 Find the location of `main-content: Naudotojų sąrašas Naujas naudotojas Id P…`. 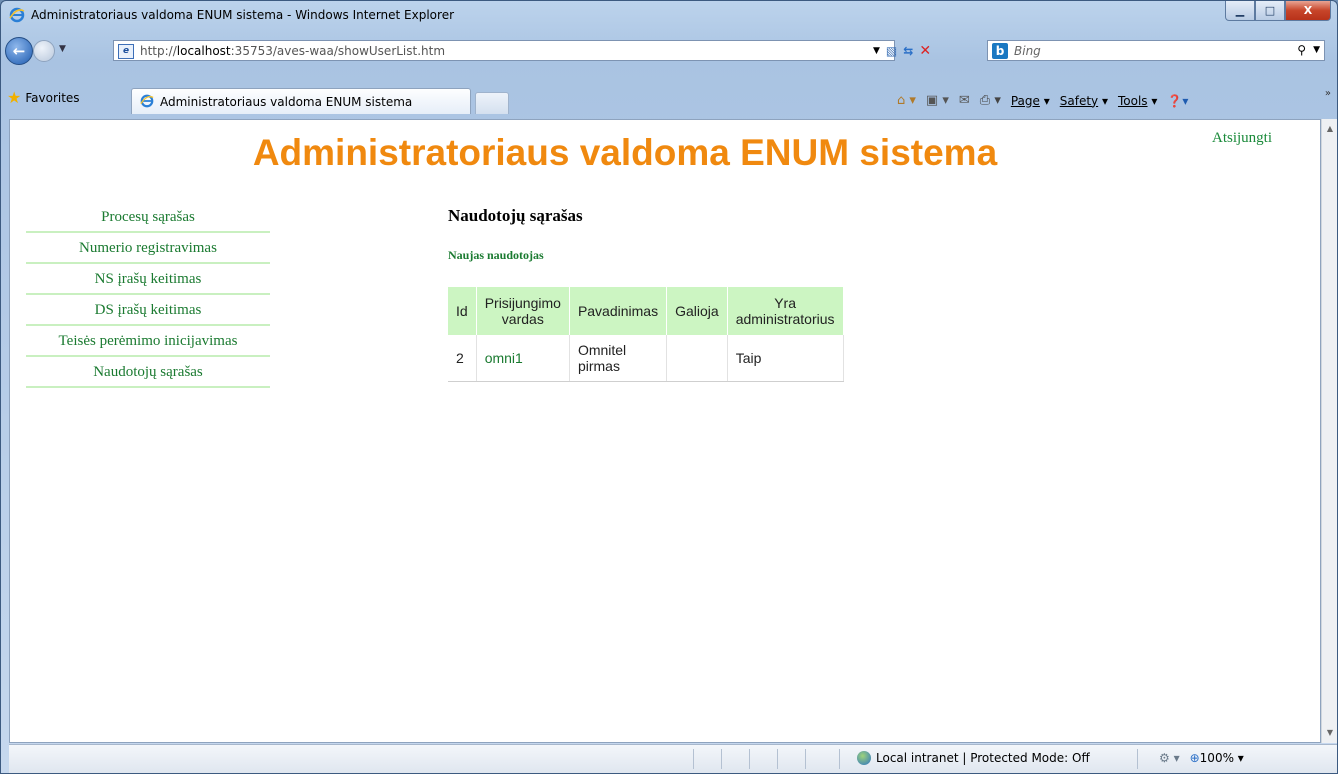

main-content: Naudotojų sąrašas Naujas naudotojas Id P… is located at coordinates (646, 294).